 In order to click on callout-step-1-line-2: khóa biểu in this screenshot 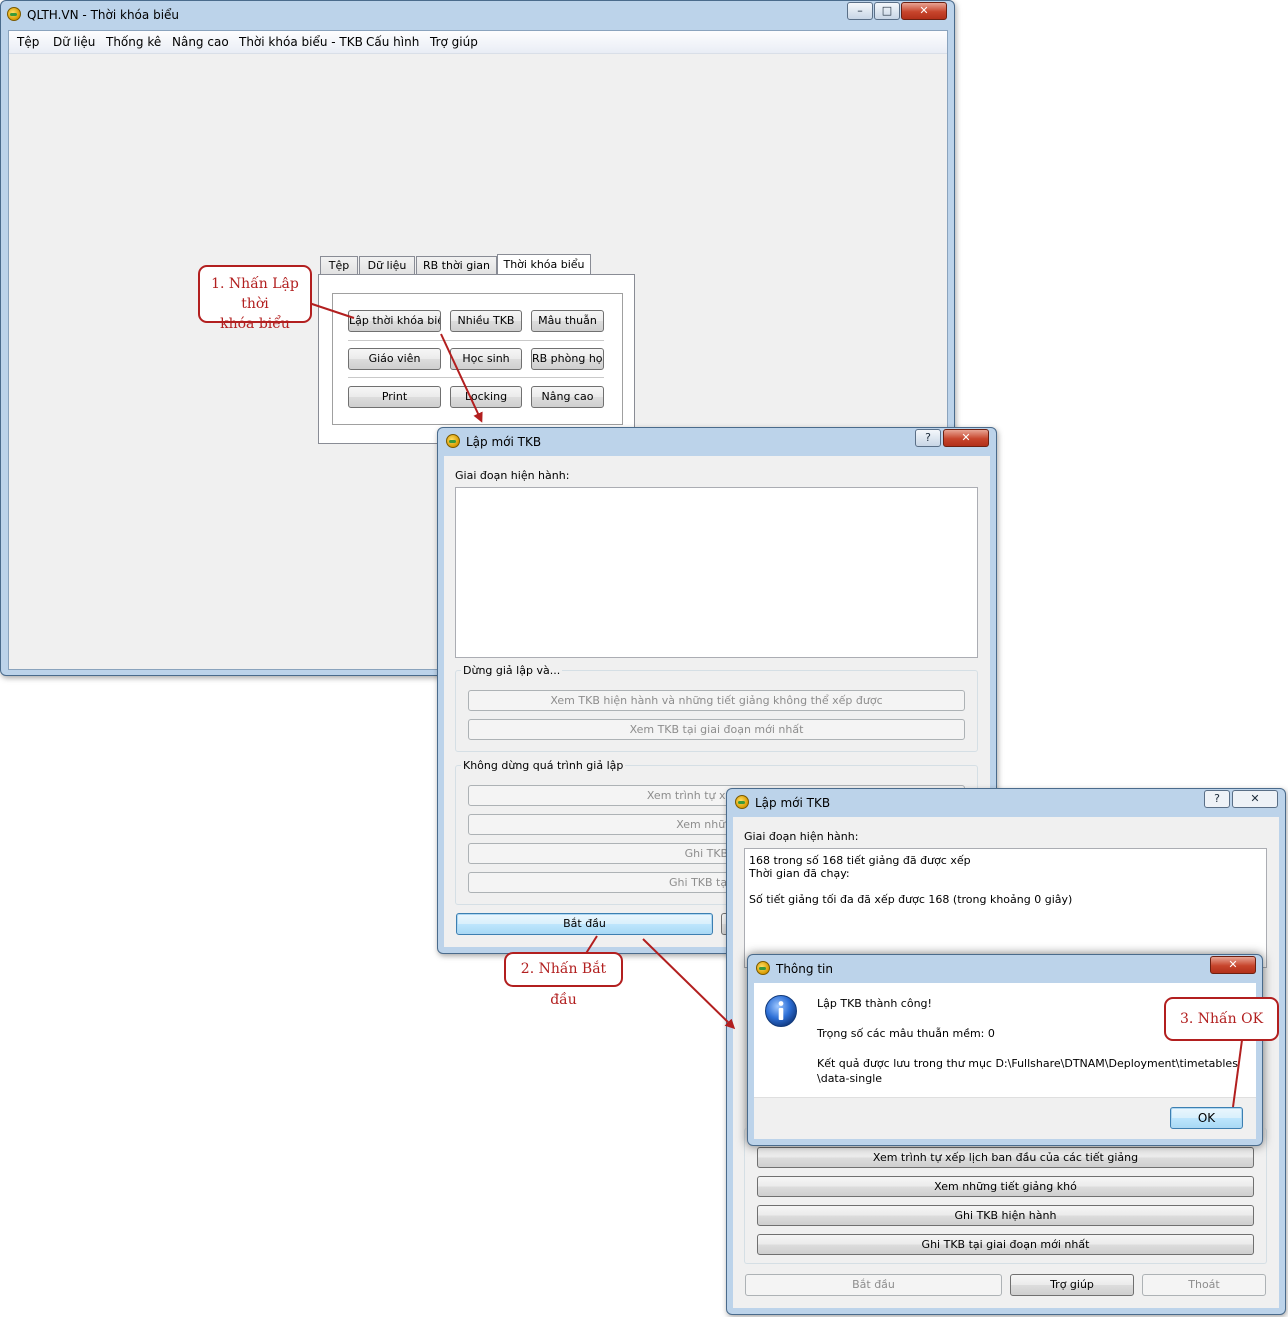, I will do `click(255, 324)`.